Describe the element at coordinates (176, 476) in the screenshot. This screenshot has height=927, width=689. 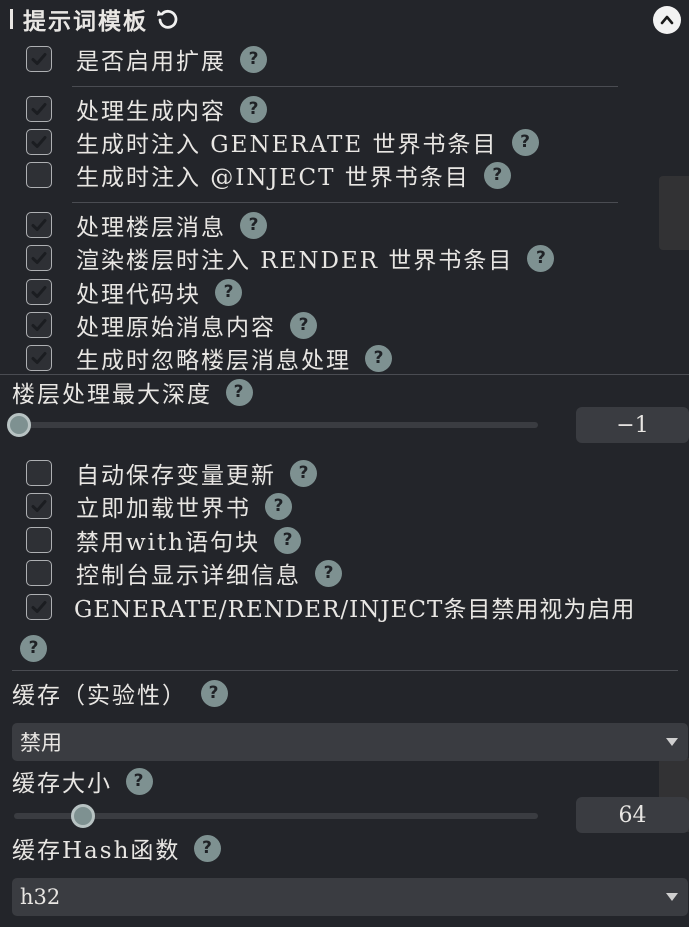
I see `autosave-vars-label: 自动保存变量更新` at that location.